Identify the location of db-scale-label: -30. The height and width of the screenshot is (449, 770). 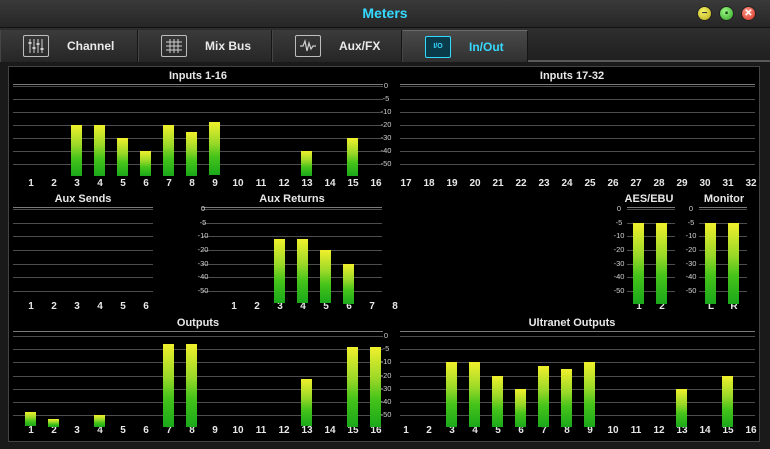
(386, 137).